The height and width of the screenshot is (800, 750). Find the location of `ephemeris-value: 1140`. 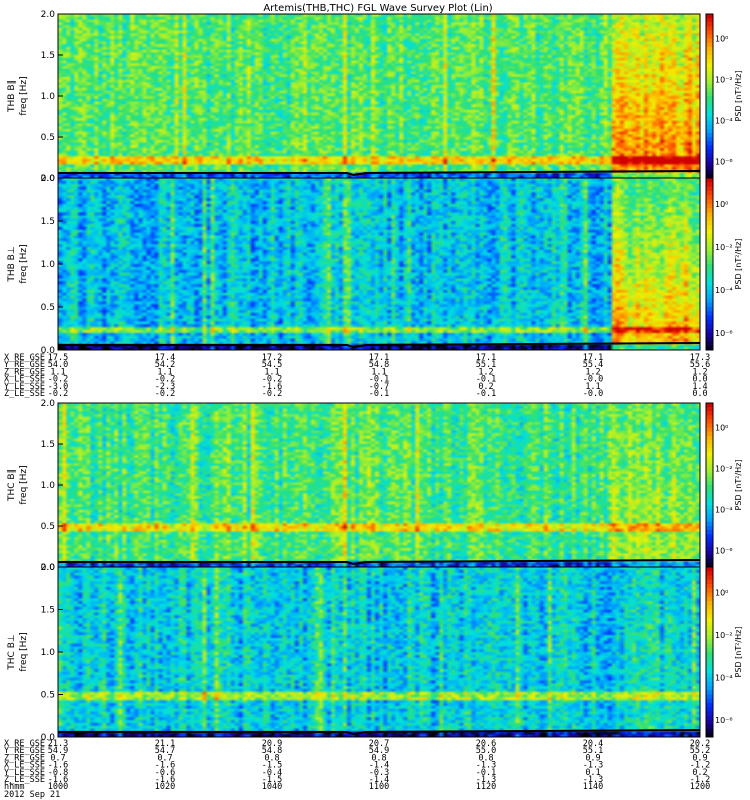

ephemeris-value: 1140 is located at coordinates (593, 787).